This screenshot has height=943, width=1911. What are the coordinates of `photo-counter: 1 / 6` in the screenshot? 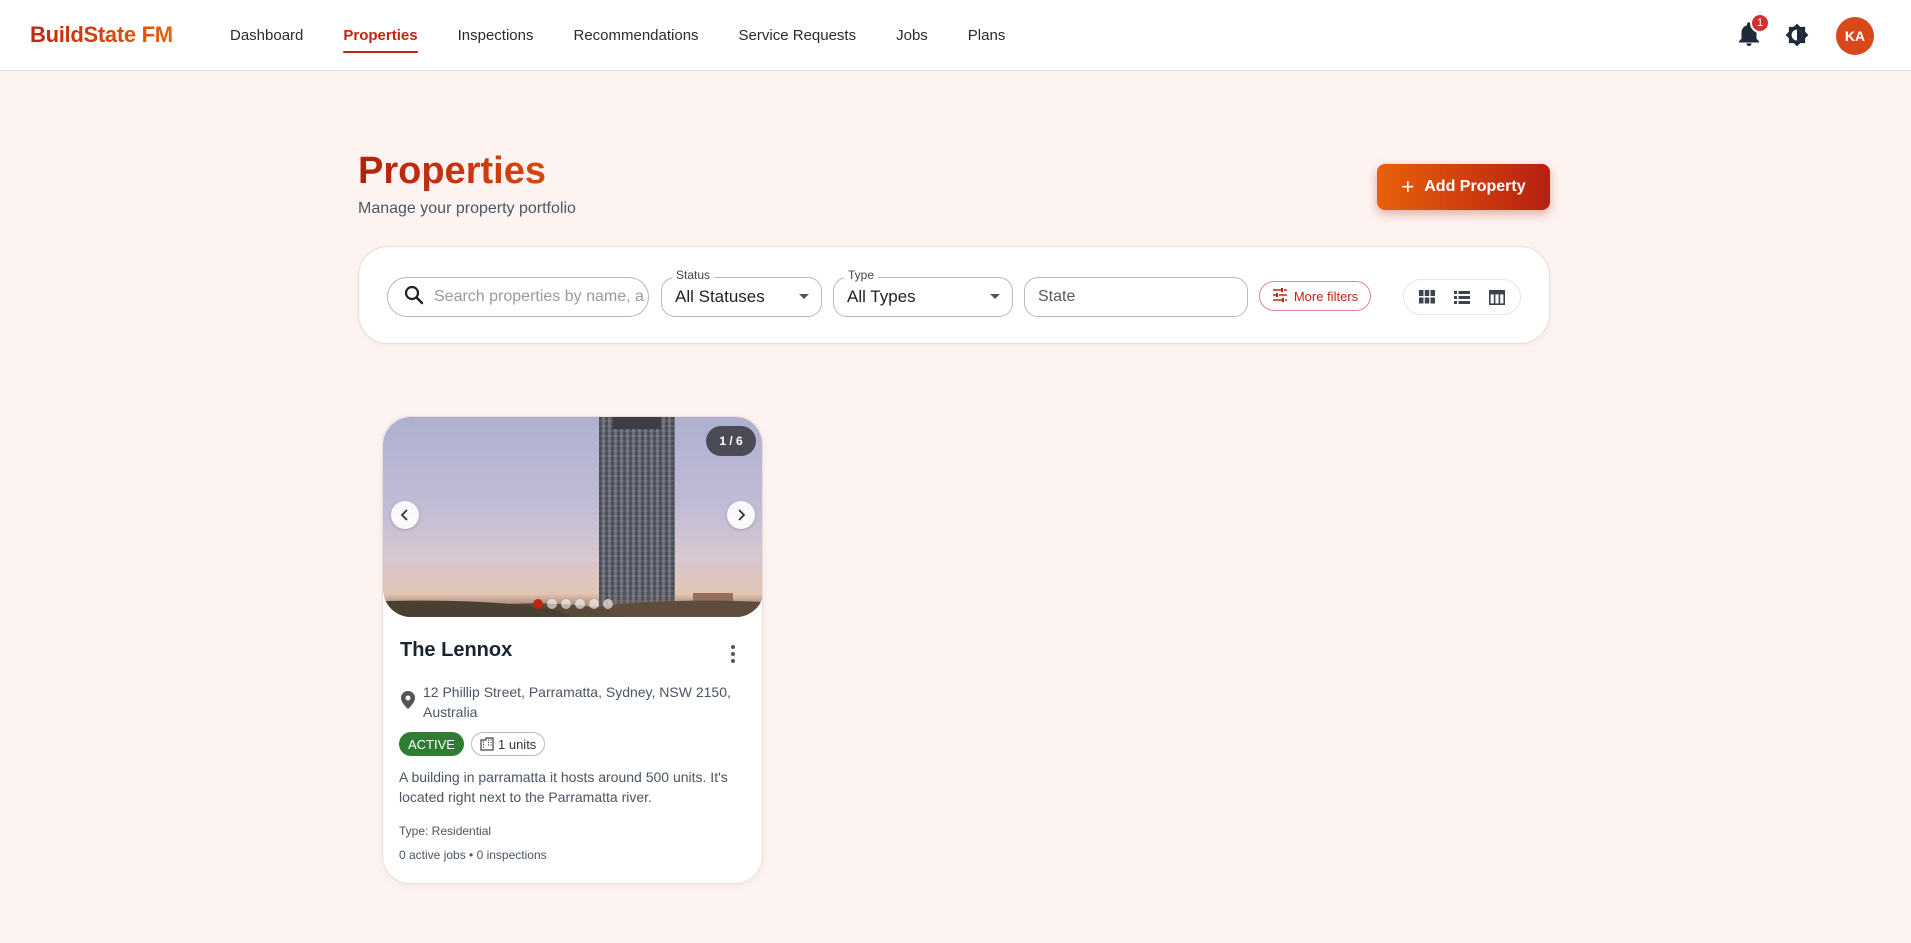 It's located at (731, 441).